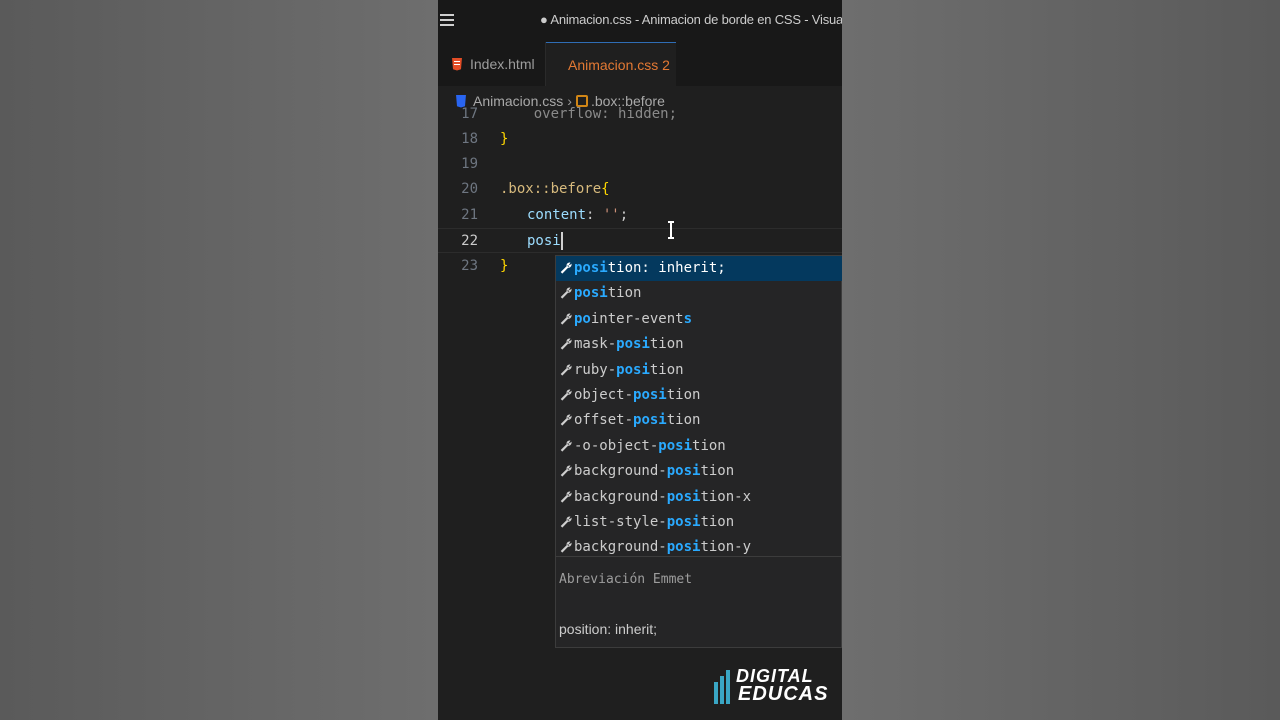 Image resolution: width=1280 pixels, height=720 pixels. What do you see at coordinates (699, 293) in the screenshot?
I see `suggestion-item: position` at bounding box center [699, 293].